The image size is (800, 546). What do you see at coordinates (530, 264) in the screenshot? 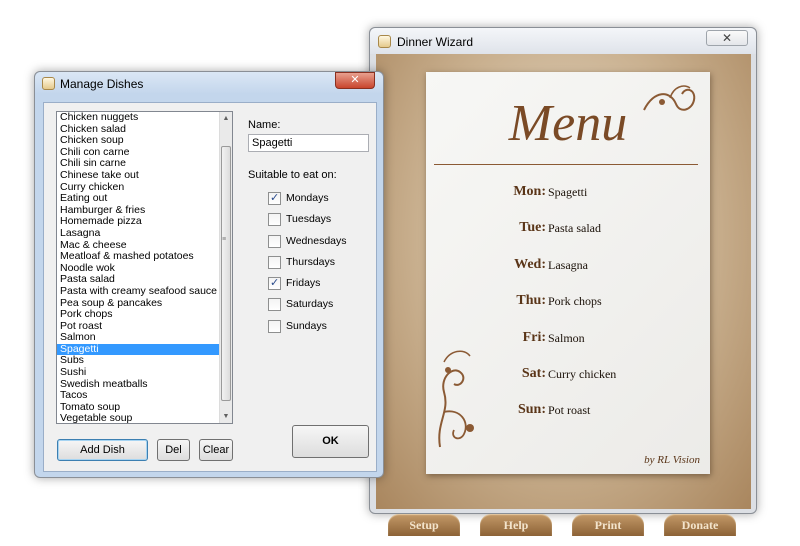
I see `menu-day: Wed:` at bounding box center [530, 264].